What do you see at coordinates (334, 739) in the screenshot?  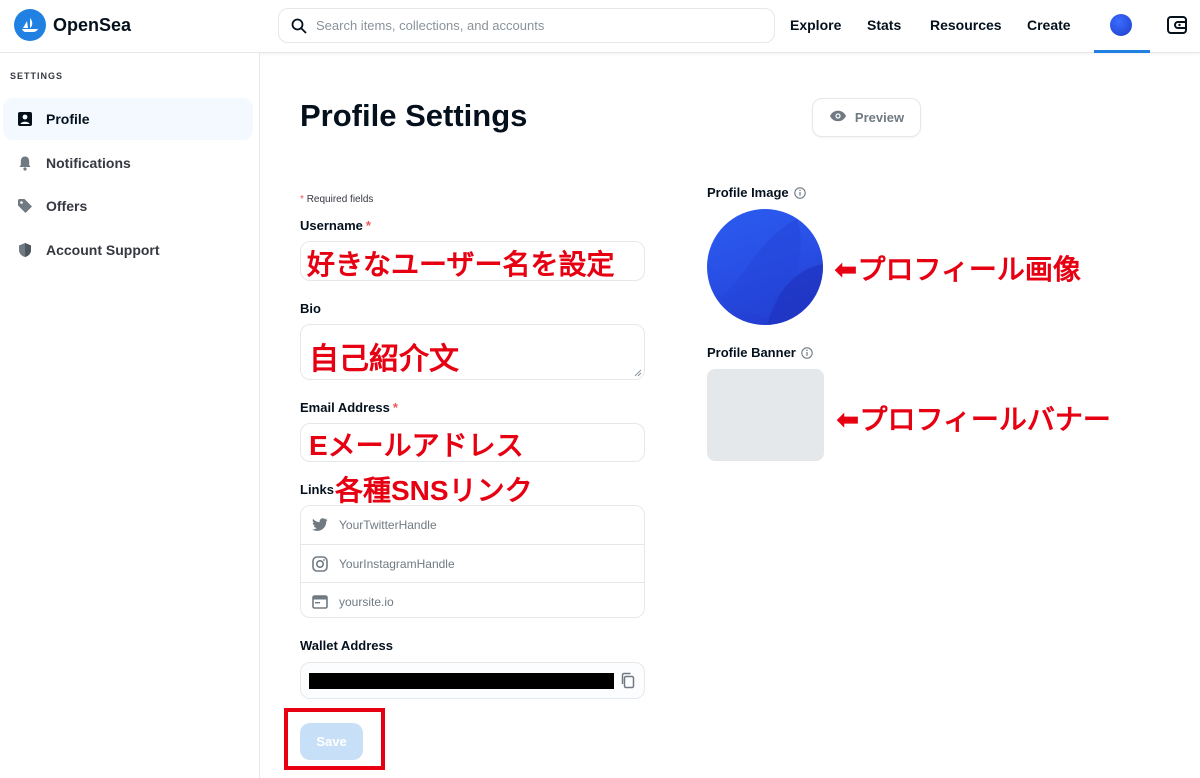 I see `save-highlight-box` at bounding box center [334, 739].